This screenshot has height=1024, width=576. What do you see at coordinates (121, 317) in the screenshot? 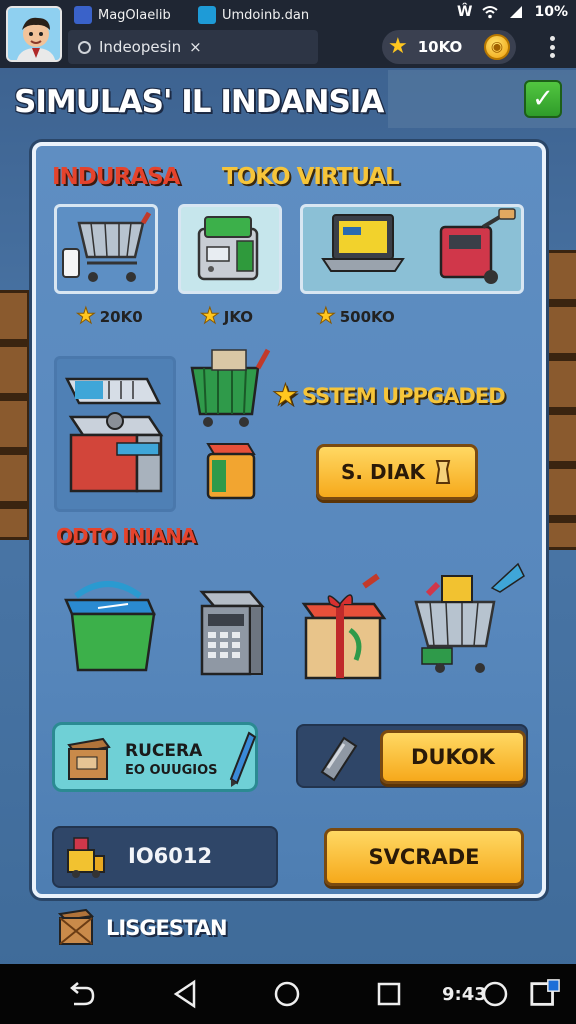
I see `price-cart-value: 20K0` at bounding box center [121, 317].